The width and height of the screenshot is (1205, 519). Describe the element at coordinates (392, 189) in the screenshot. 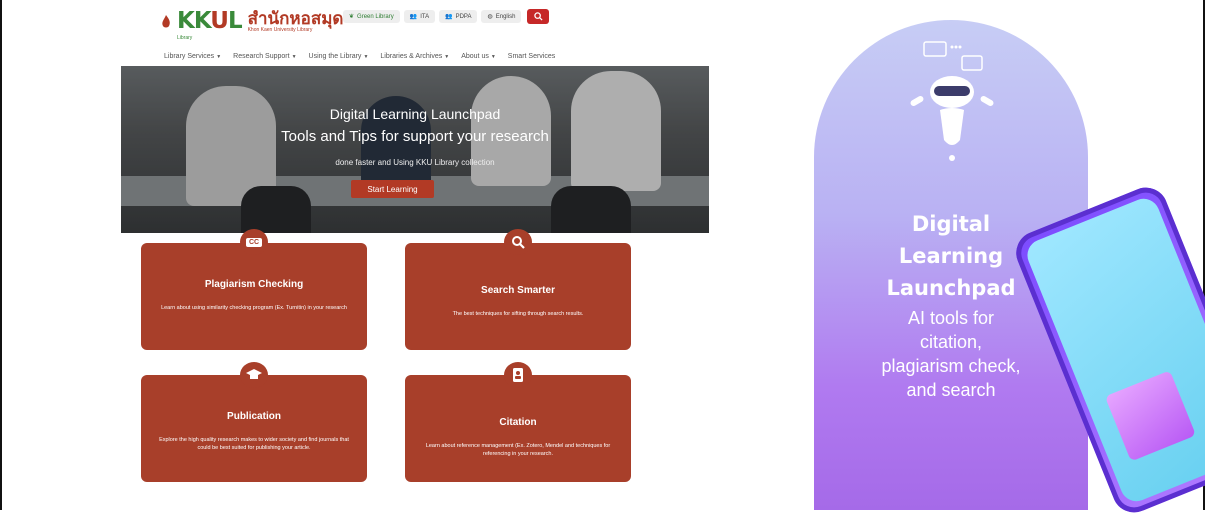

I see `start-learning-button: Start Learning` at that location.